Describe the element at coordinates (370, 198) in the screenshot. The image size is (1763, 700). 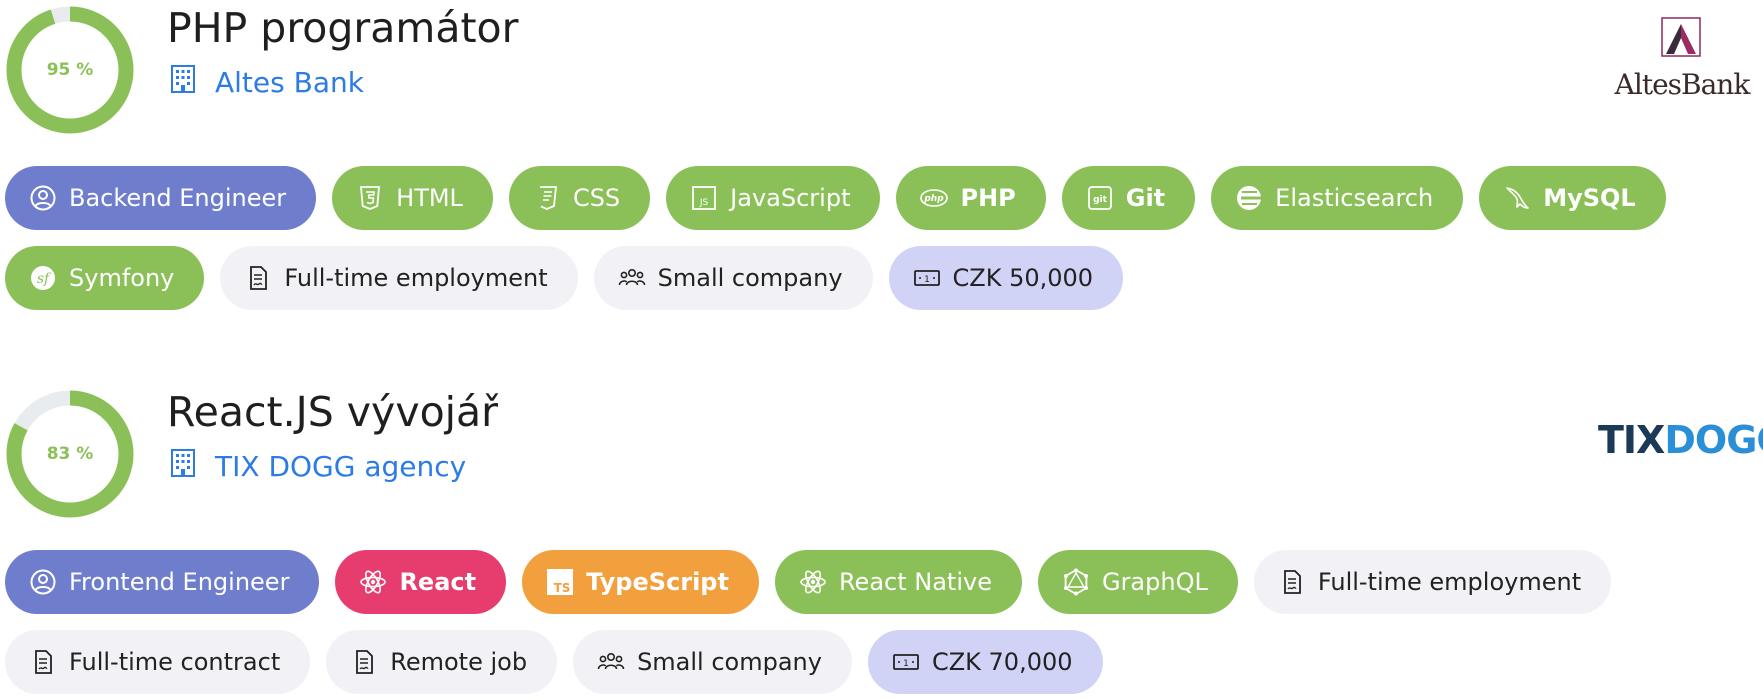
I see `html5-icon` at that location.